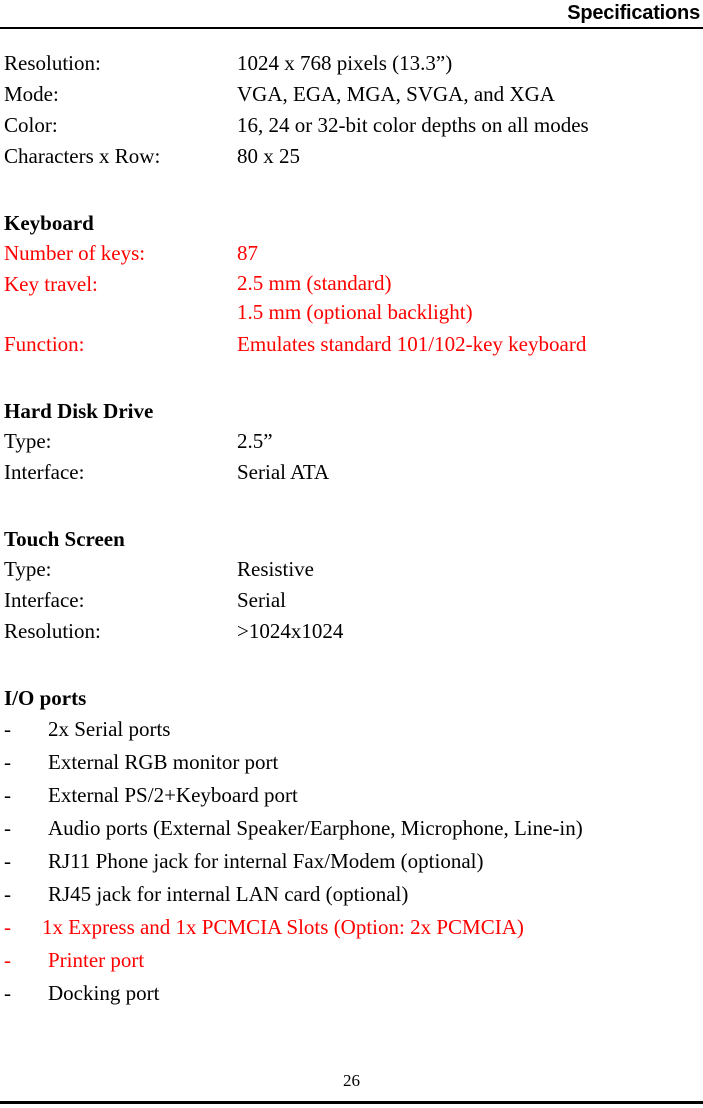 The image size is (703, 1108). I want to click on spec-row: Type: Resistive, so click(352, 569).